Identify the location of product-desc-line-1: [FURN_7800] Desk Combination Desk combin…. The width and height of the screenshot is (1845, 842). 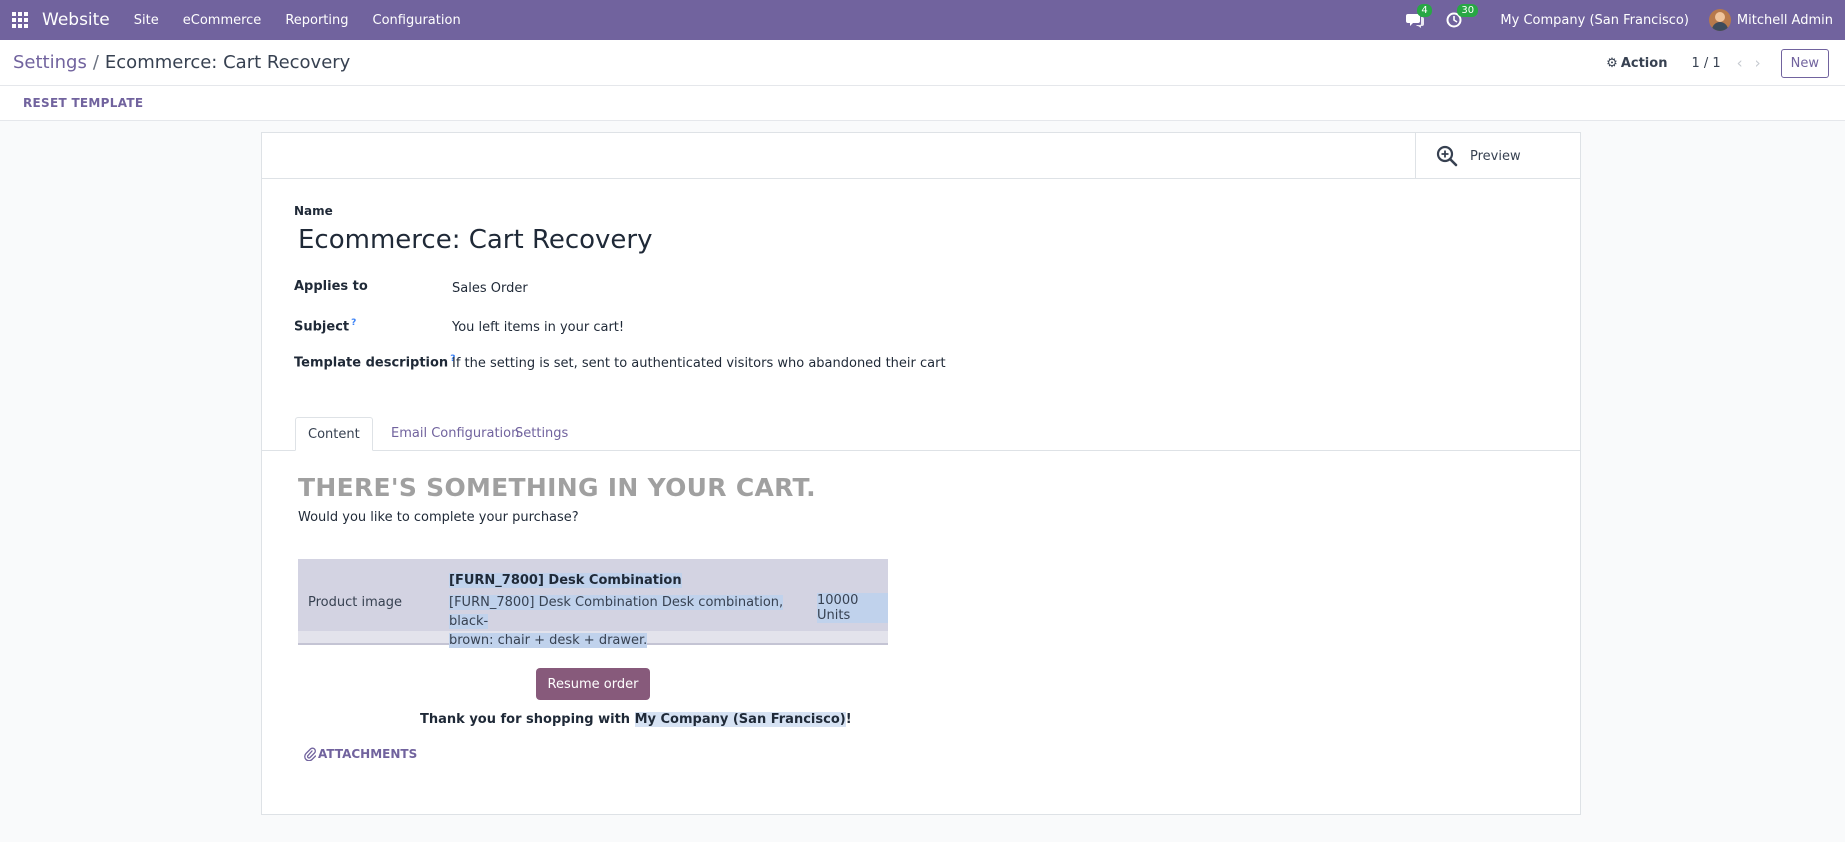
(616, 612).